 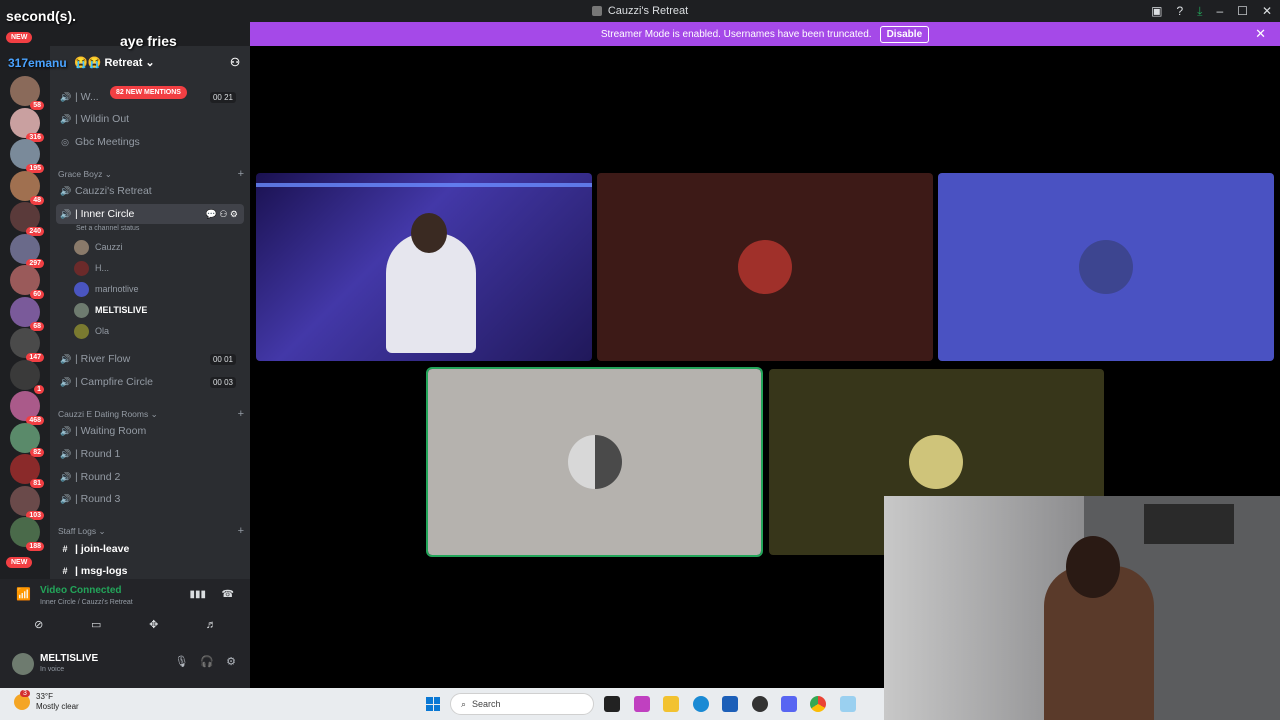 I want to click on channel-campfire-circle: 🔊 | Campfire Circle 00 03, so click(x=150, y=382).